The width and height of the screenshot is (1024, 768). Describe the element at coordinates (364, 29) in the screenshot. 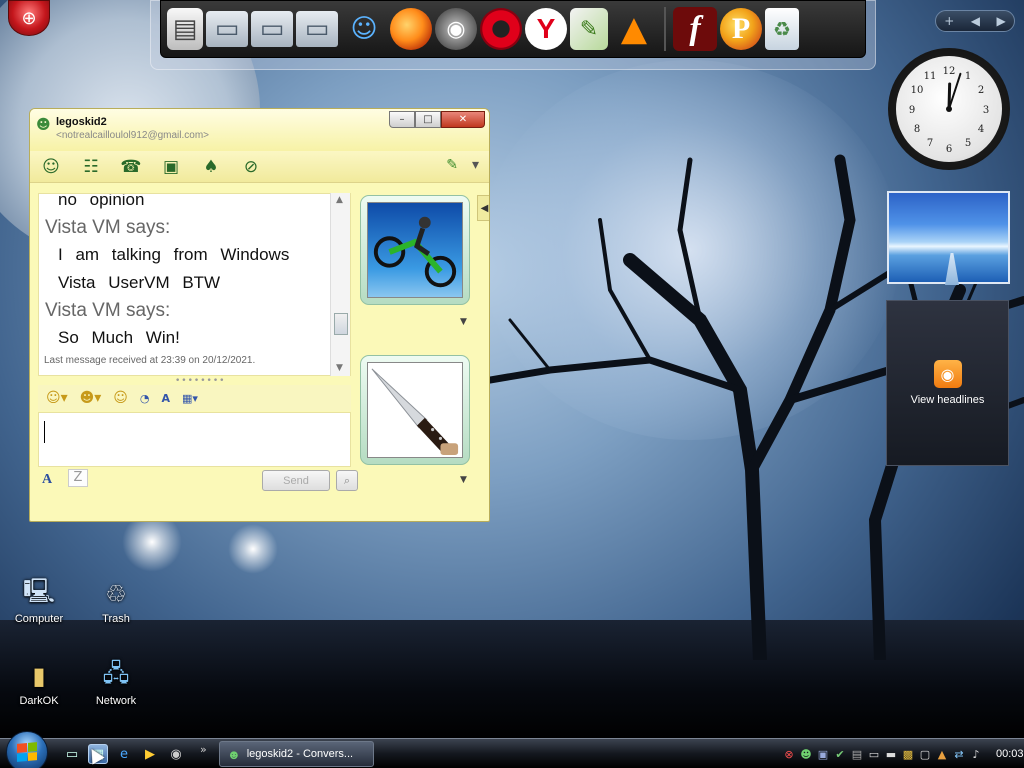

I see `users-icon: ☺` at that location.